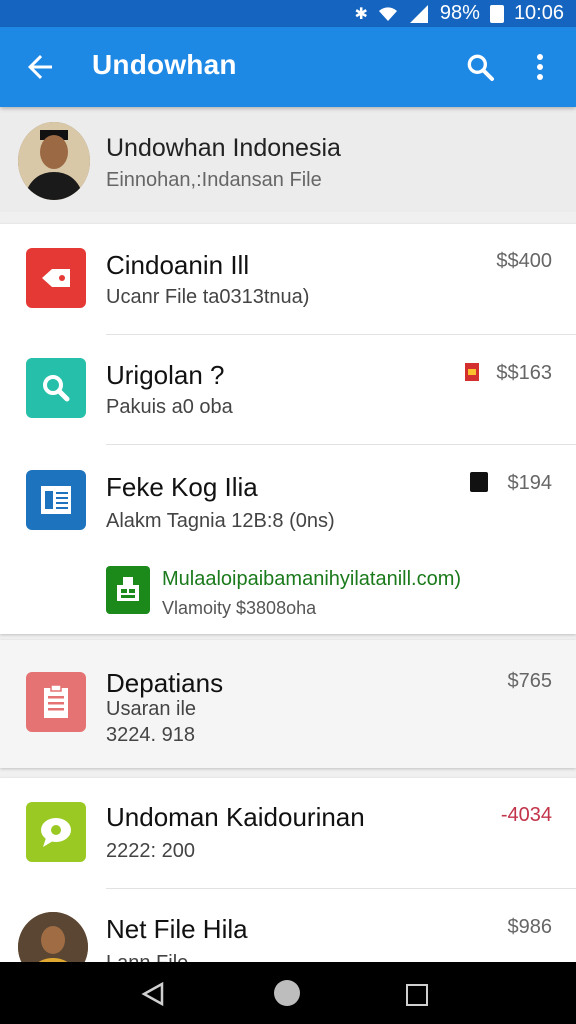  Describe the element at coordinates (56, 500) in the screenshot. I see `document-icon` at that location.